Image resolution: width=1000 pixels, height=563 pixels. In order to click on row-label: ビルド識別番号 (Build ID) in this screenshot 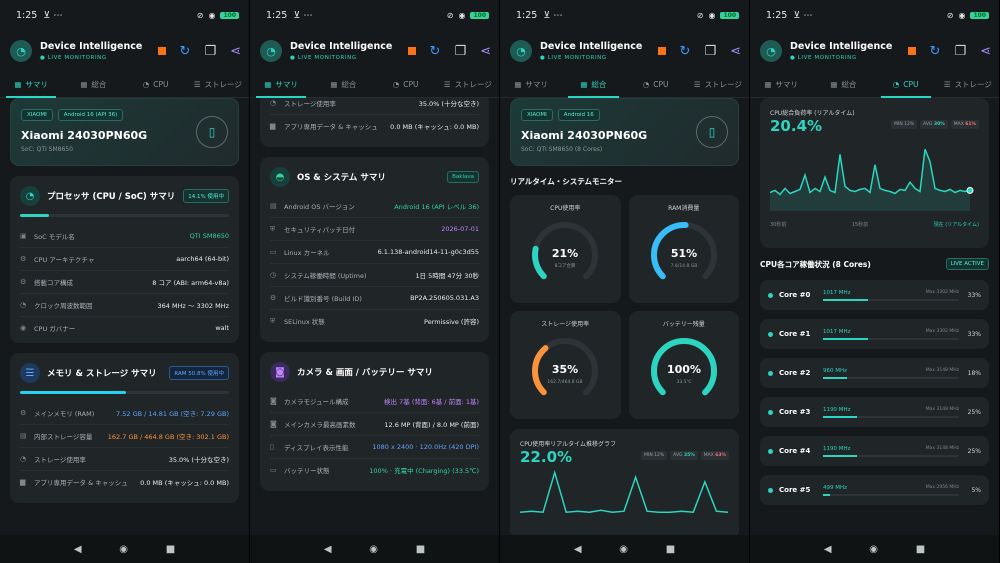, I will do `click(323, 299)`.